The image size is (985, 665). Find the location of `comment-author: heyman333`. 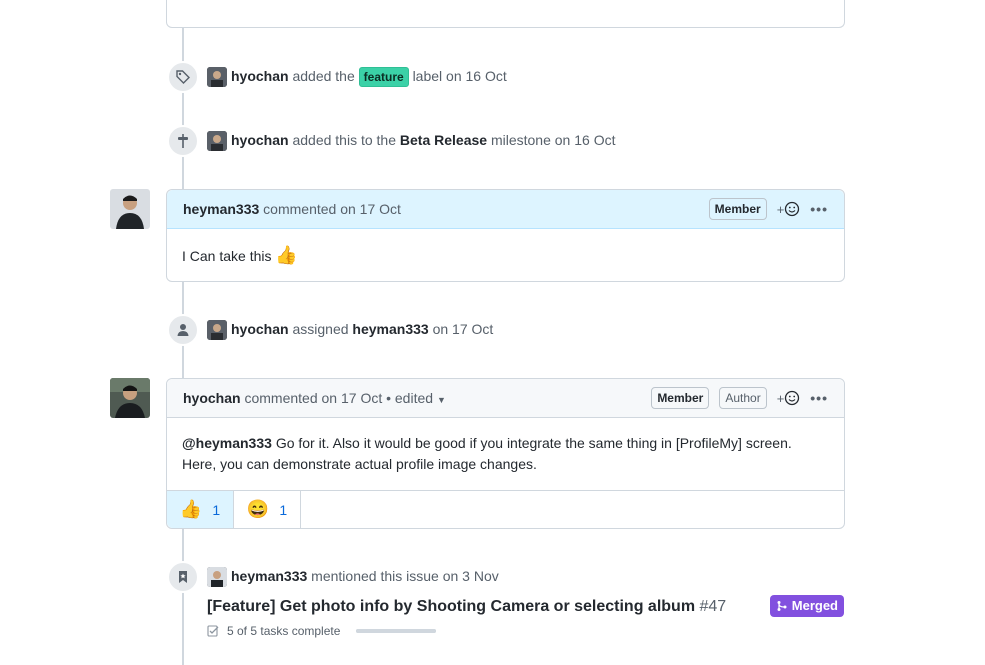

comment-author: heyman333 is located at coordinates (221, 209).